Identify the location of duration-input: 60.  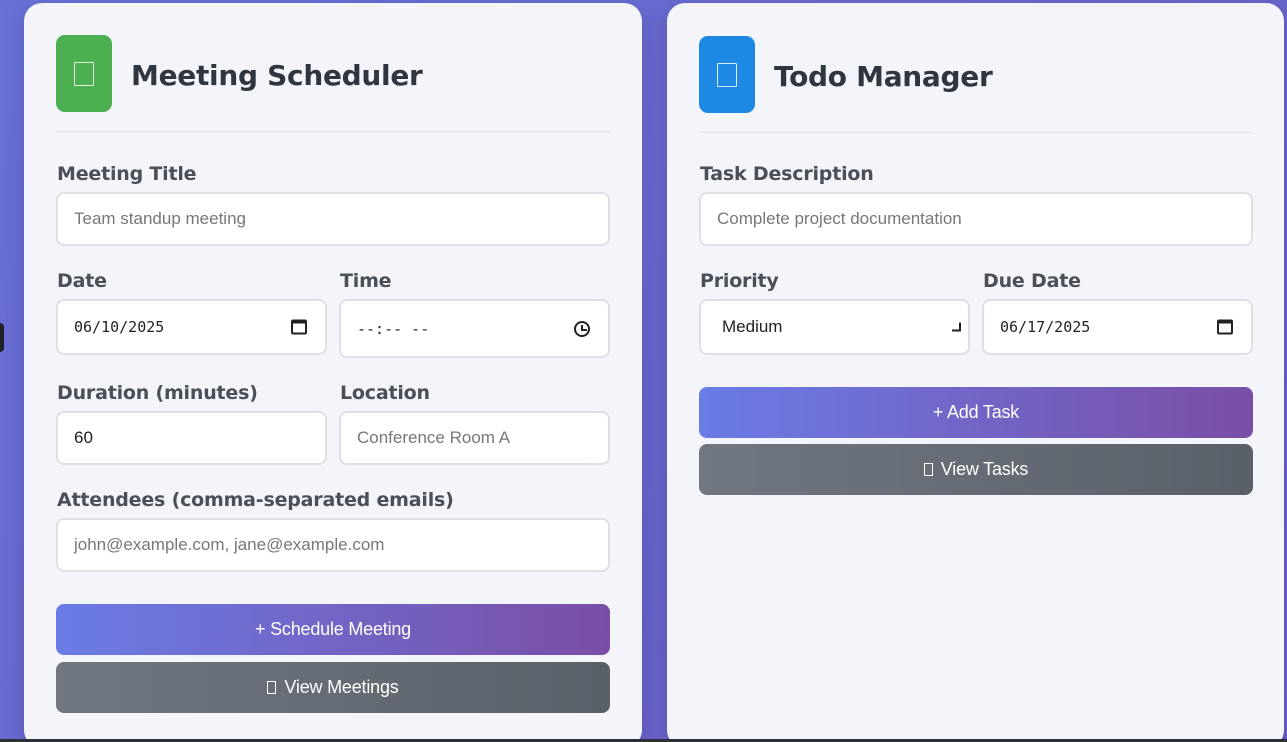
(191, 438).